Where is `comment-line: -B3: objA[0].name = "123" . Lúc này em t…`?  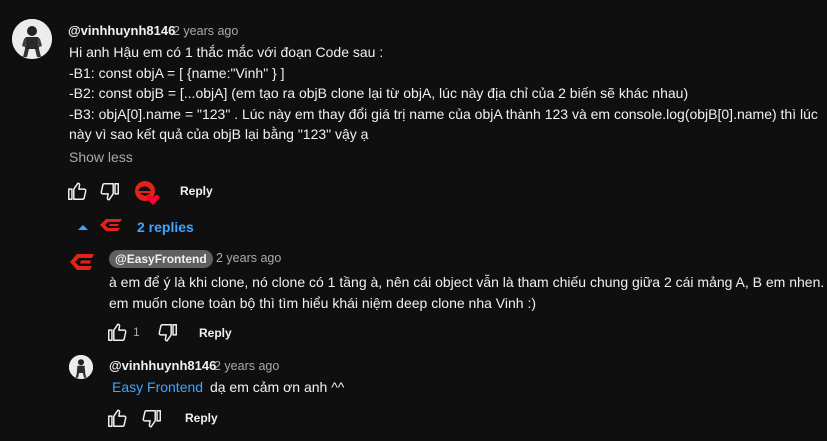
comment-line: -B3: objA[0].name = "123" . Lúc này em t… is located at coordinates (443, 113).